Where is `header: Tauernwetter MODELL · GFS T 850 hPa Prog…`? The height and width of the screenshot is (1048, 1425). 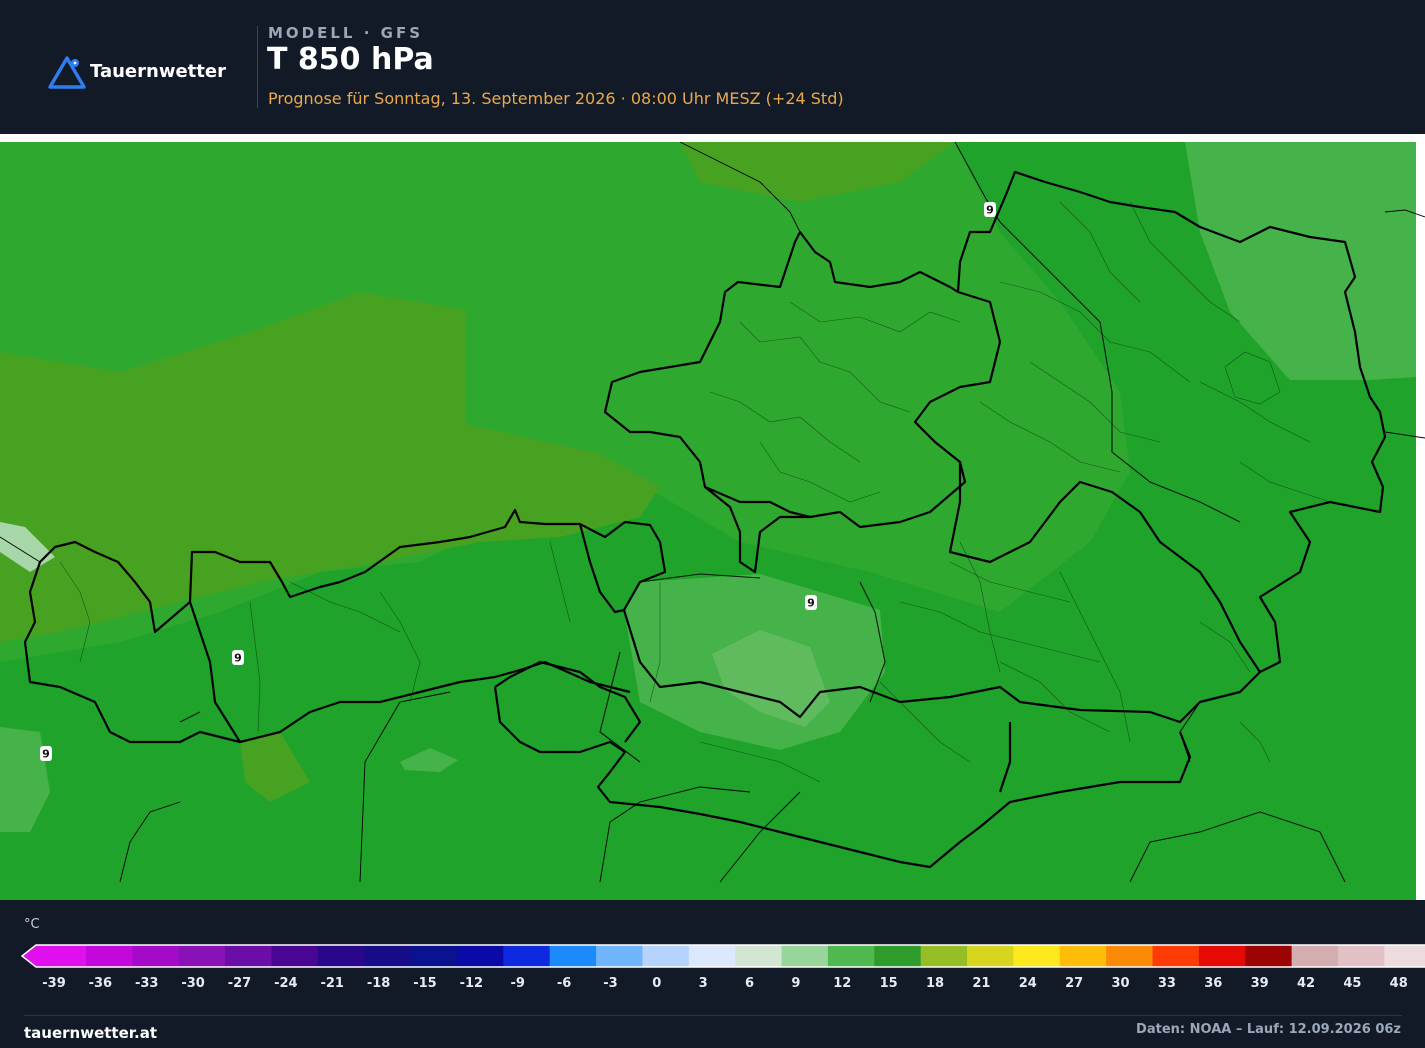 header: Tauernwetter MODELL · GFS T 850 hPa Prog… is located at coordinates (712, 67).